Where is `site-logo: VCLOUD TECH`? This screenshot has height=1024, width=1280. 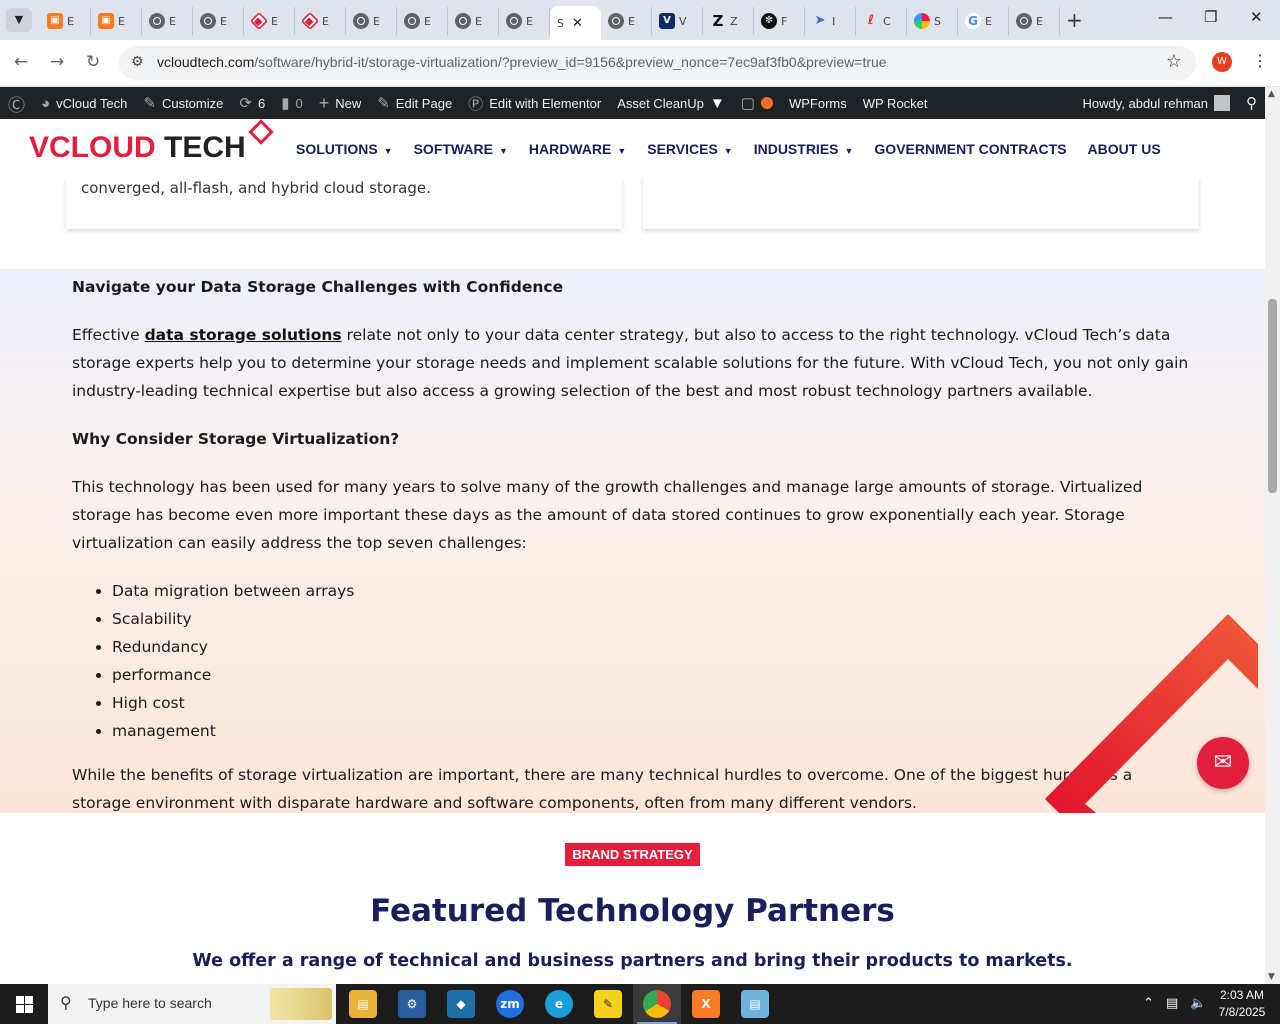
site-logo: VCLOUD TECH is located at coordinates (137, 148).